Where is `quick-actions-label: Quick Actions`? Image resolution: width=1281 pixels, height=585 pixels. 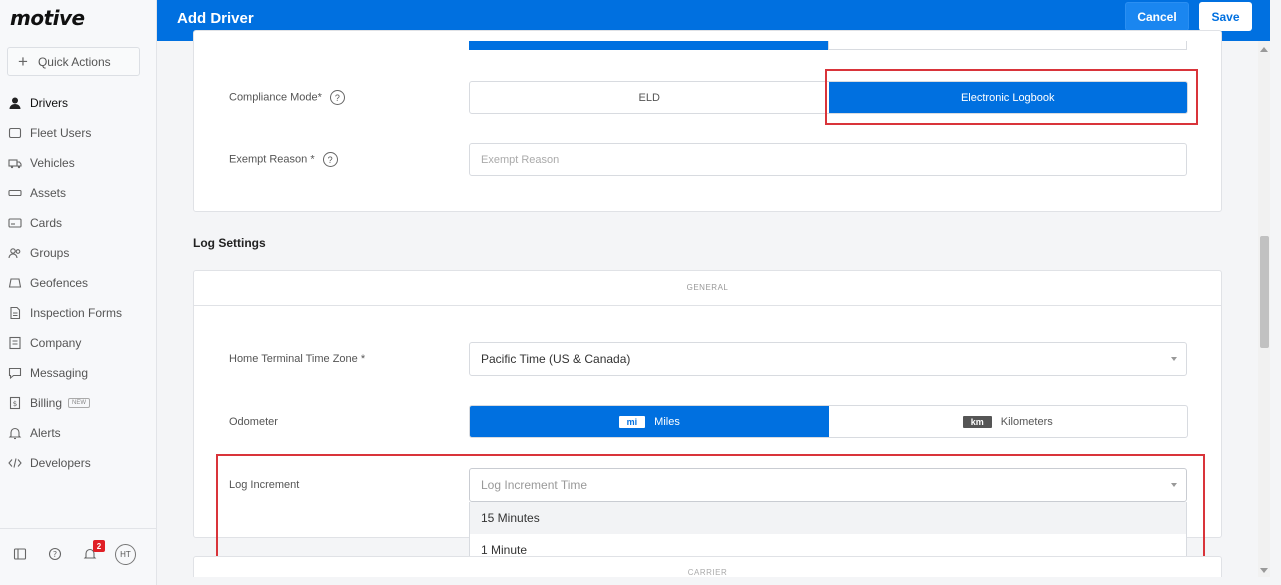
quick-actions-label: Quick Actions is located at coordinates (74, 61).